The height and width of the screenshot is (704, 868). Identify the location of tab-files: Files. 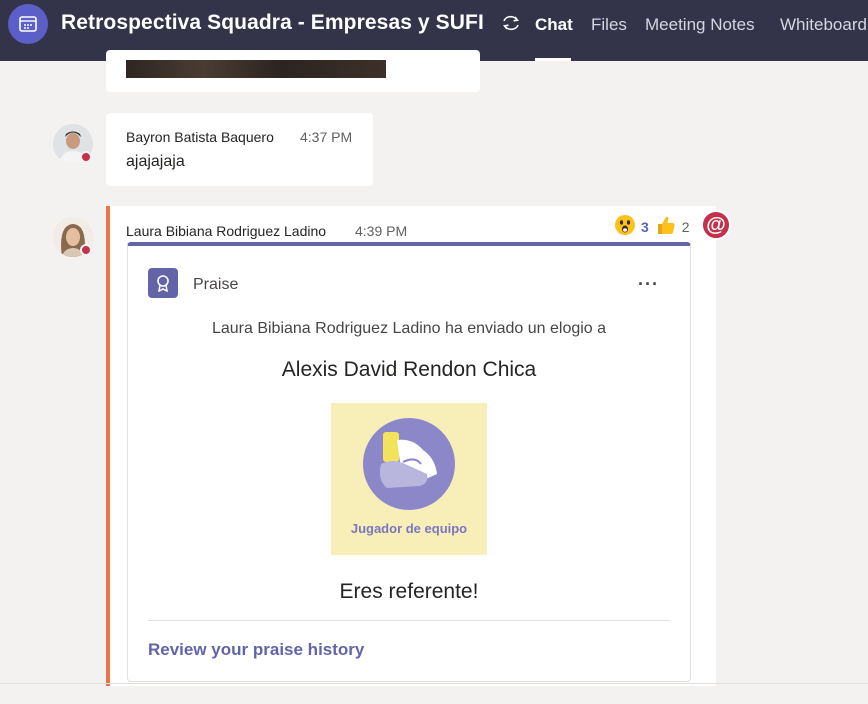
(609, 25).